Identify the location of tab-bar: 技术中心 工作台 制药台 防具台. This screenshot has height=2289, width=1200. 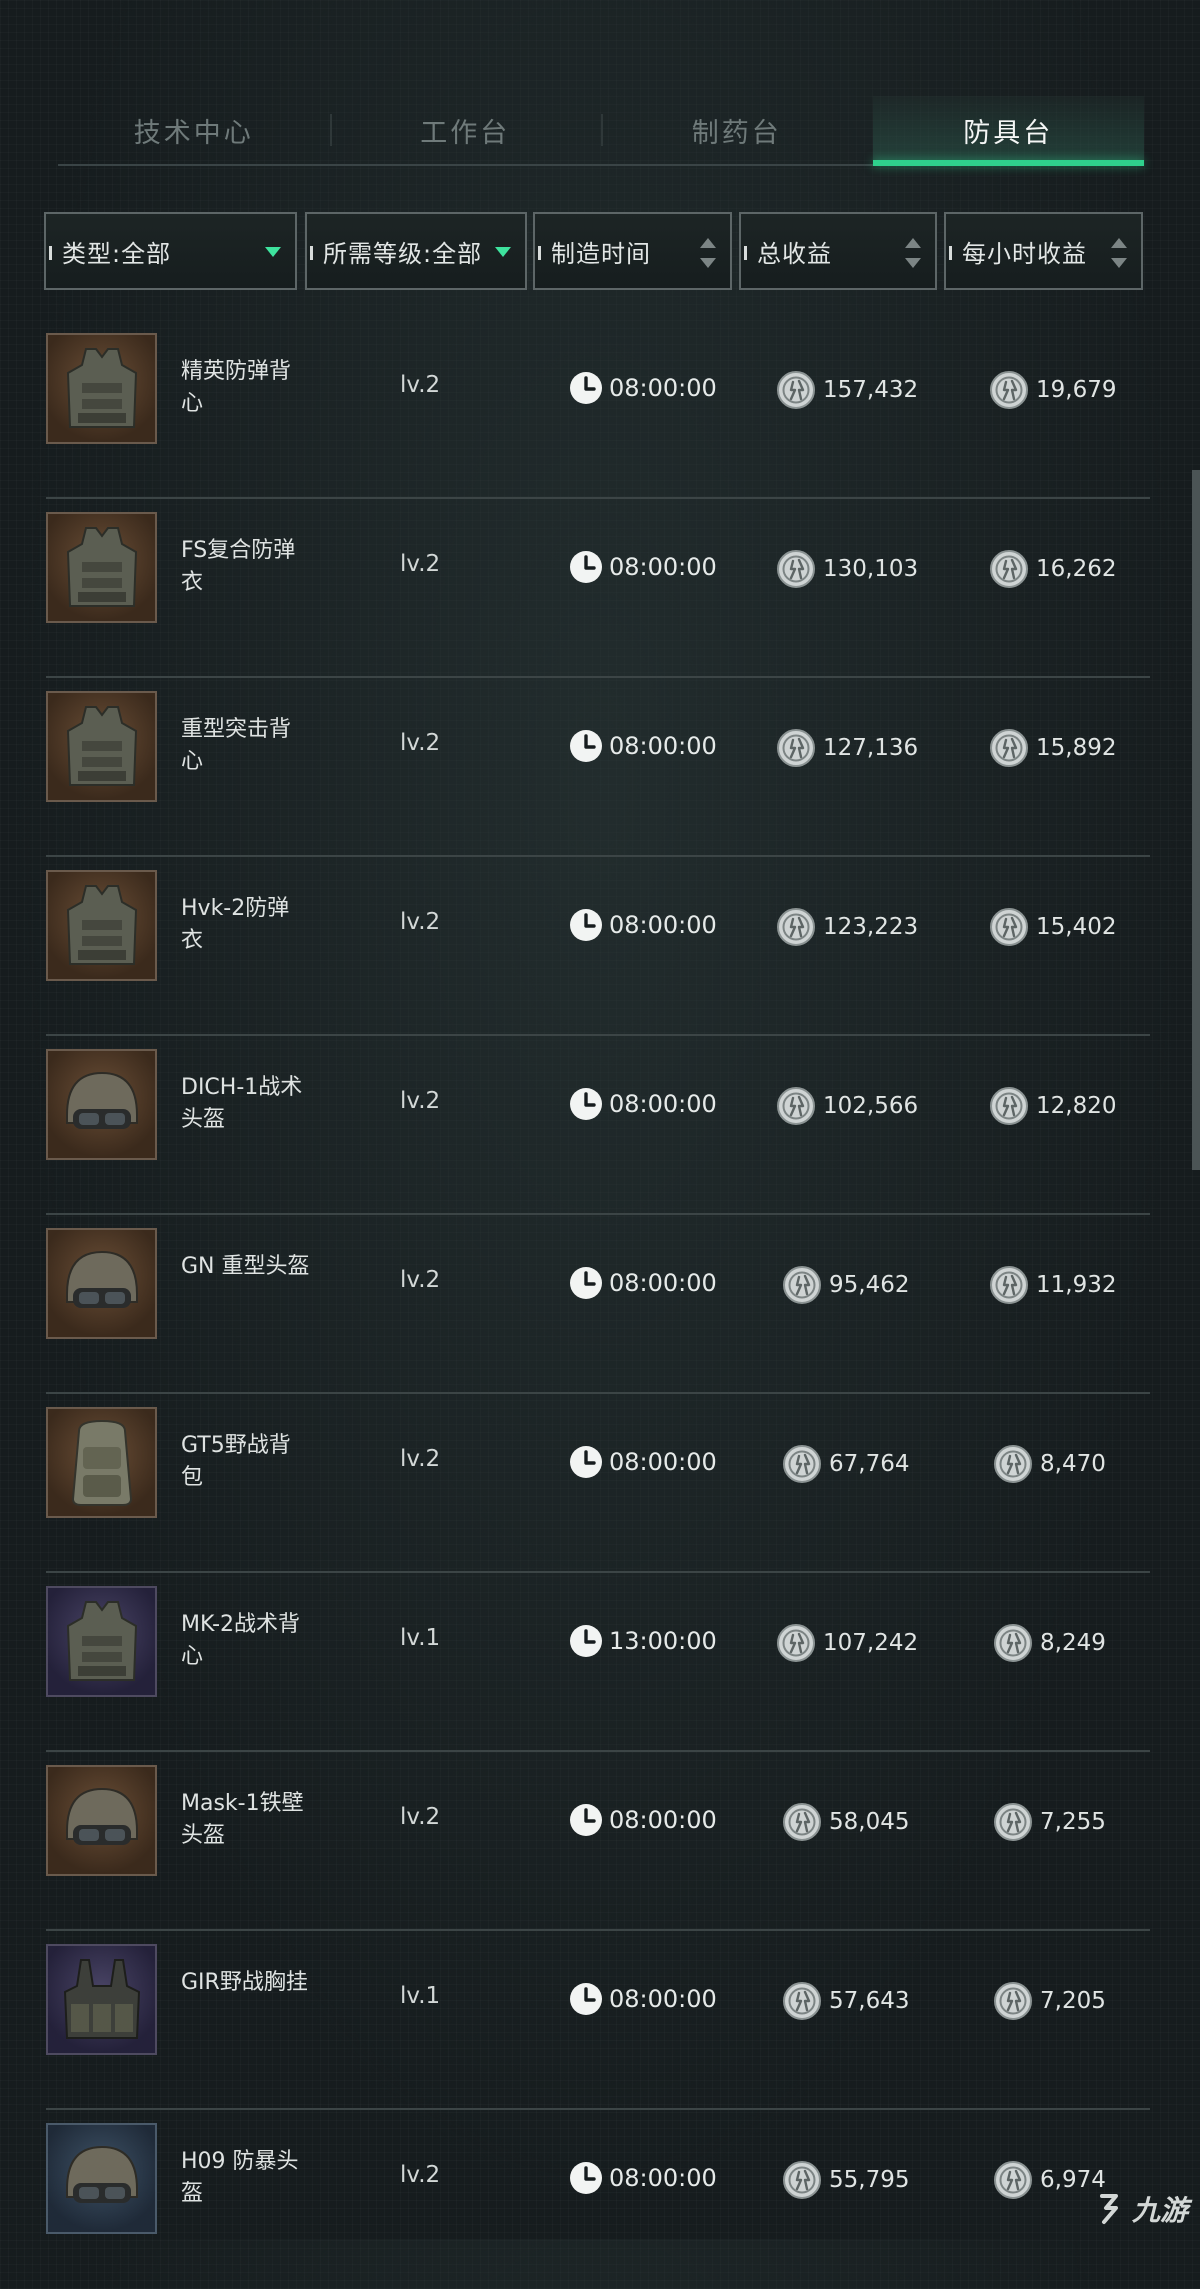
(601, 131).